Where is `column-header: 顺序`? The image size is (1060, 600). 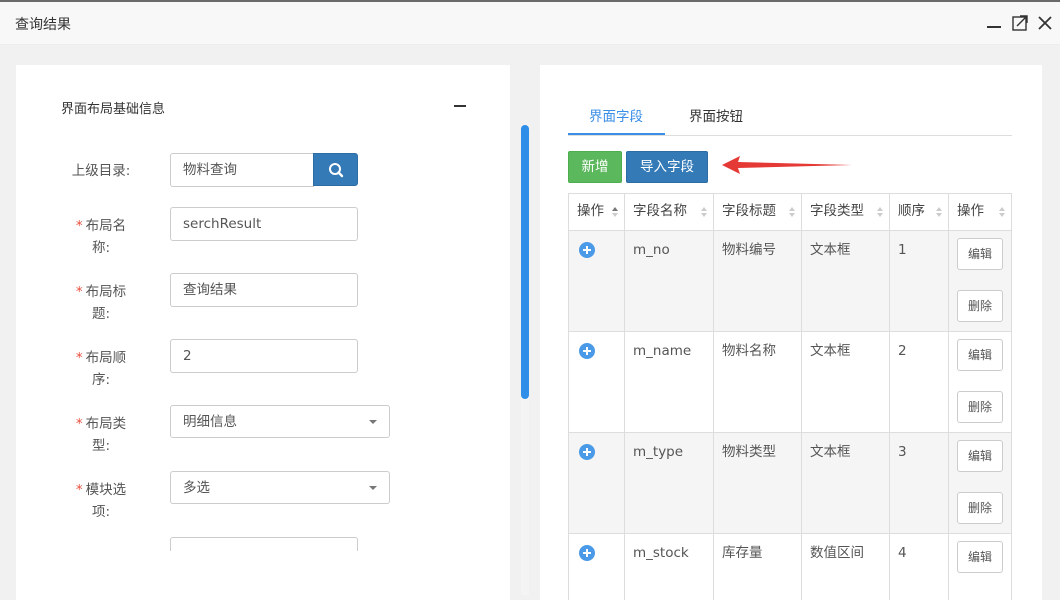 column-header: 顺序 is located at coordinates (919, 212).